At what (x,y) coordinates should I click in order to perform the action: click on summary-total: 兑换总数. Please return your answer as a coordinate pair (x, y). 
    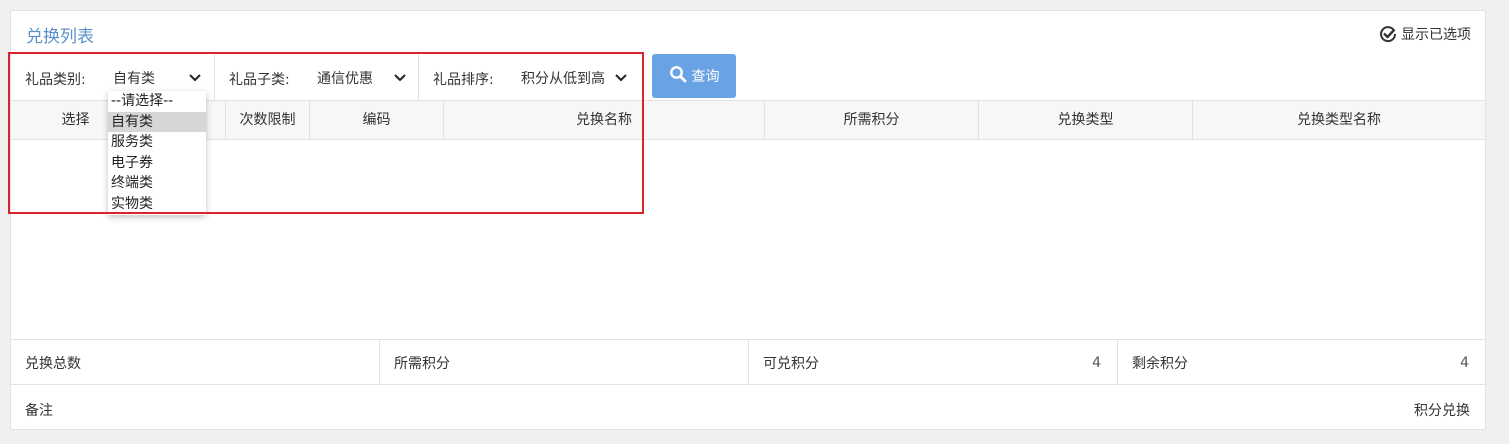
    Looking at the image, I should click on (195, 362).